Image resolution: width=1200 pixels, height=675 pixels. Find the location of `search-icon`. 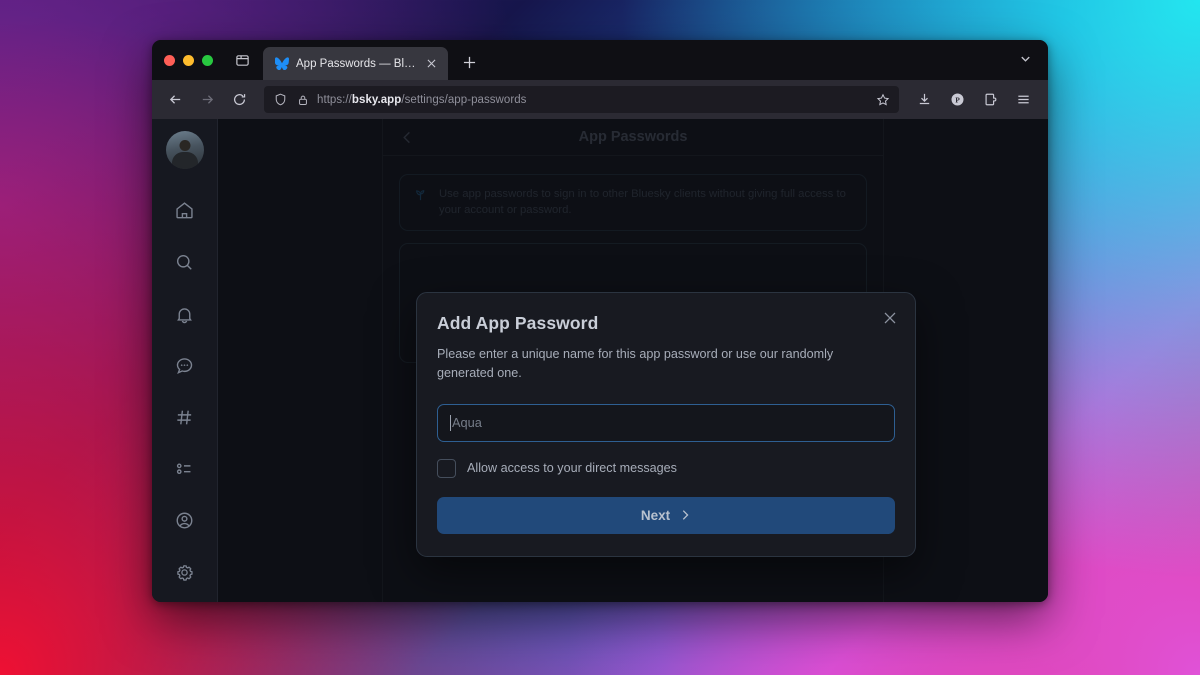

search-icon is located at coordinates (184, 262).